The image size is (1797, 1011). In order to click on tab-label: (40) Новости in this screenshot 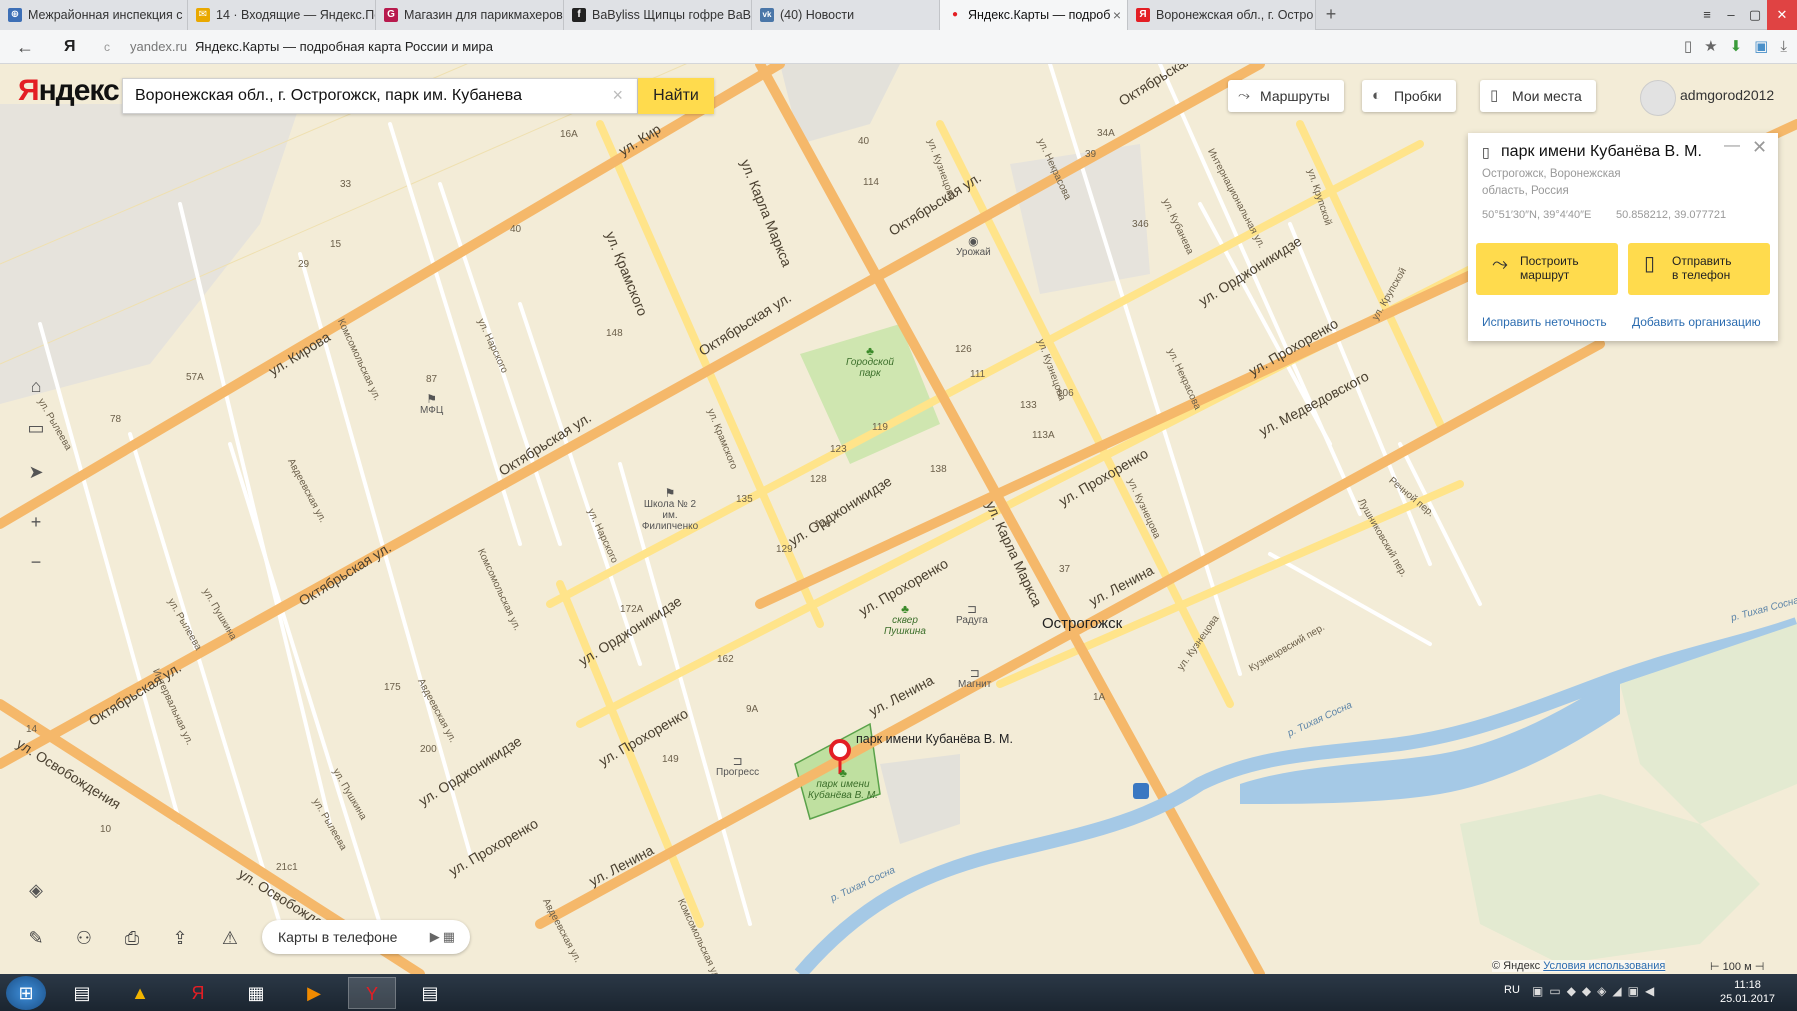, I will do `click(817, 15)`.